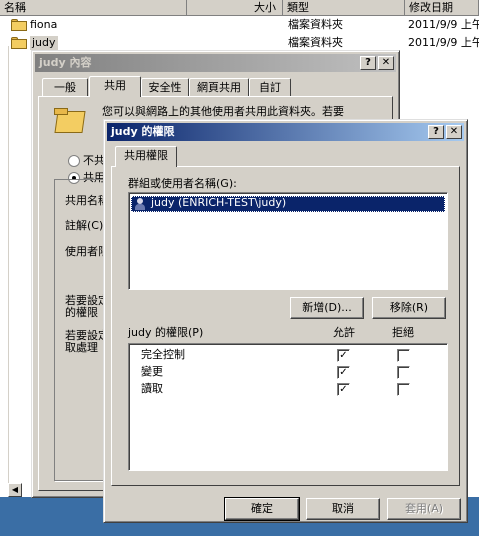  Describe the element at coordinates (344, 8) in the screenshot. I see `column-header-type: 類型` at that location.